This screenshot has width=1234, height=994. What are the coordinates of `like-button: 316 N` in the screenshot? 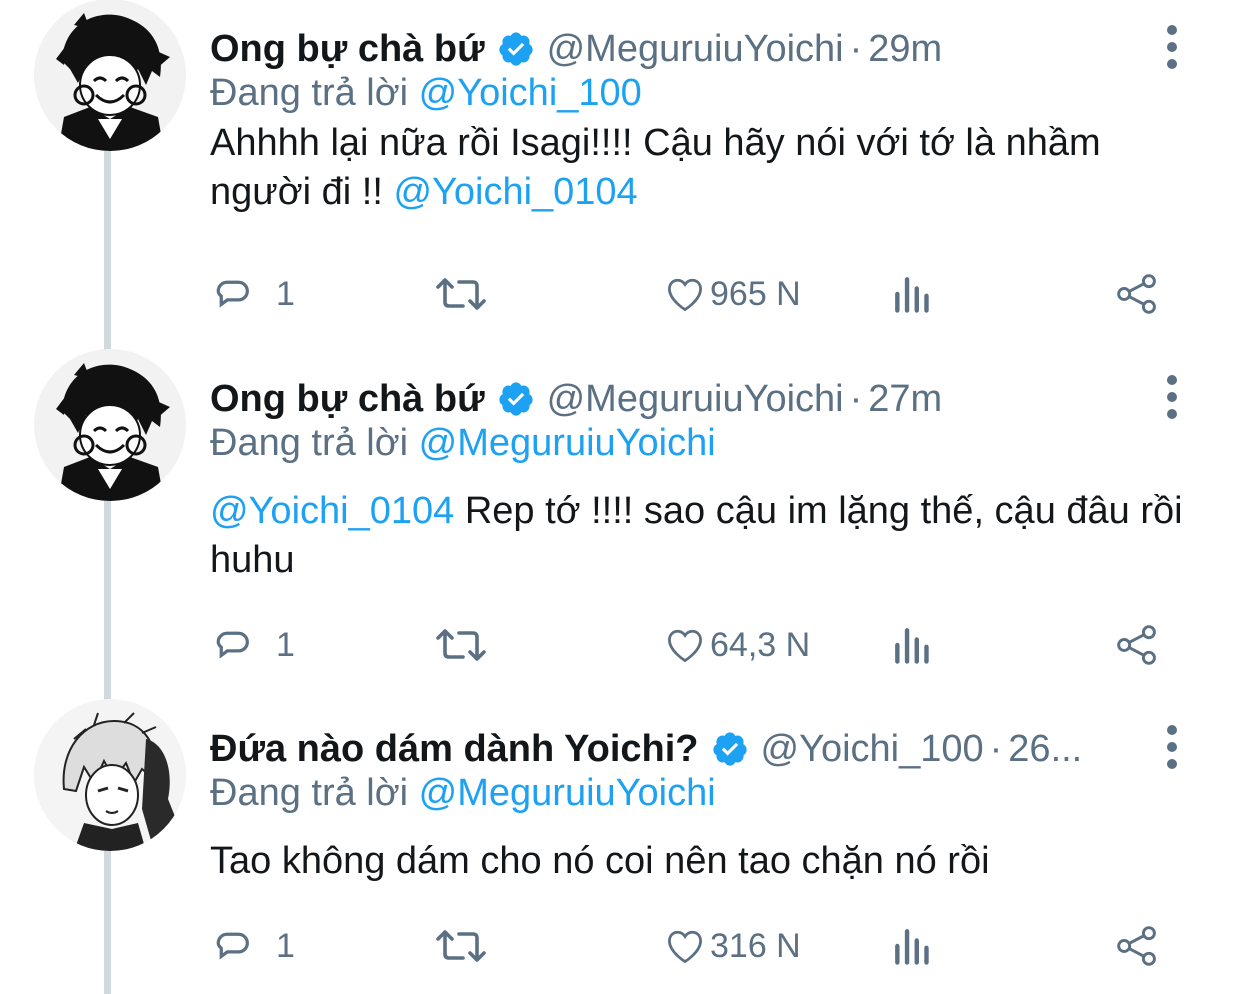 It's located at (731, 946).